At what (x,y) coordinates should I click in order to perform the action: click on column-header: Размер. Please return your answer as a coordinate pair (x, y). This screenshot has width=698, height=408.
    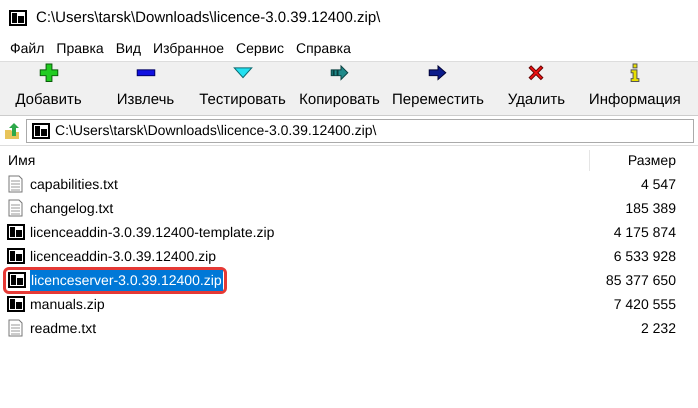
    Looking at the image, I should click on (635, 160).